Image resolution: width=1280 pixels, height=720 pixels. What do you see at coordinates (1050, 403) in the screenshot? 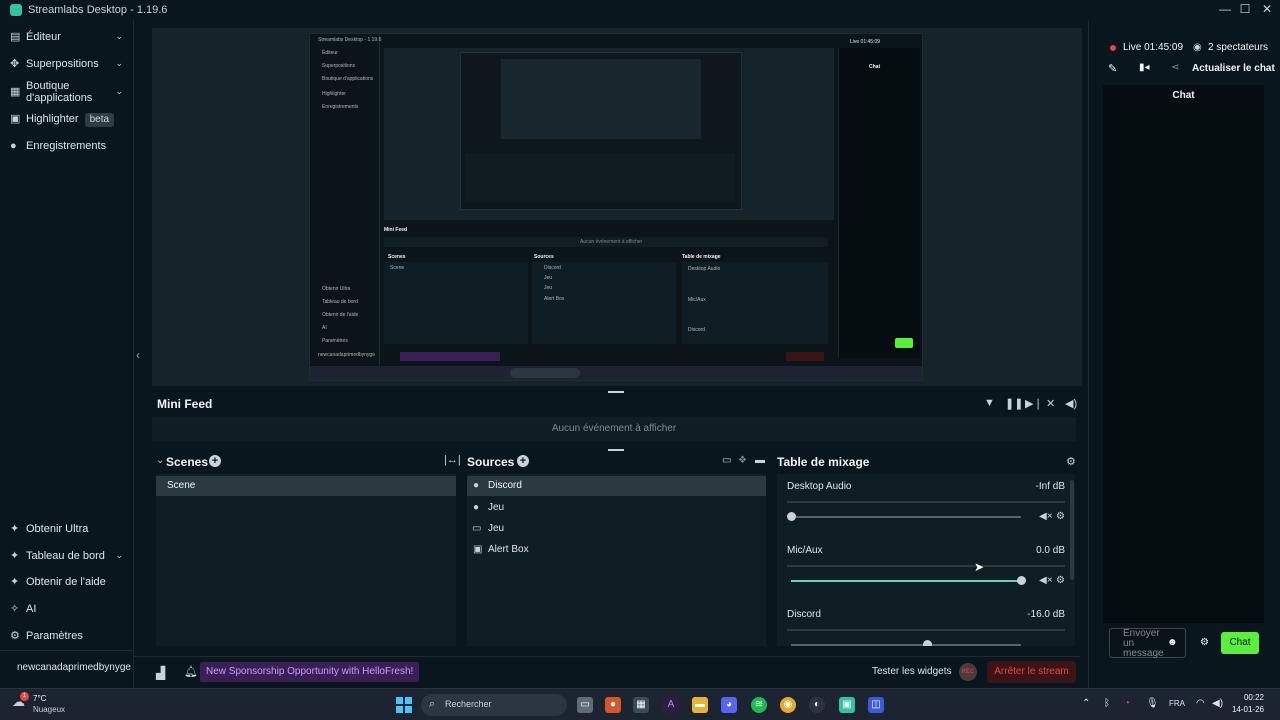
I see `mute-alerts-icon: ✕` at bounding box center [1050, 403].